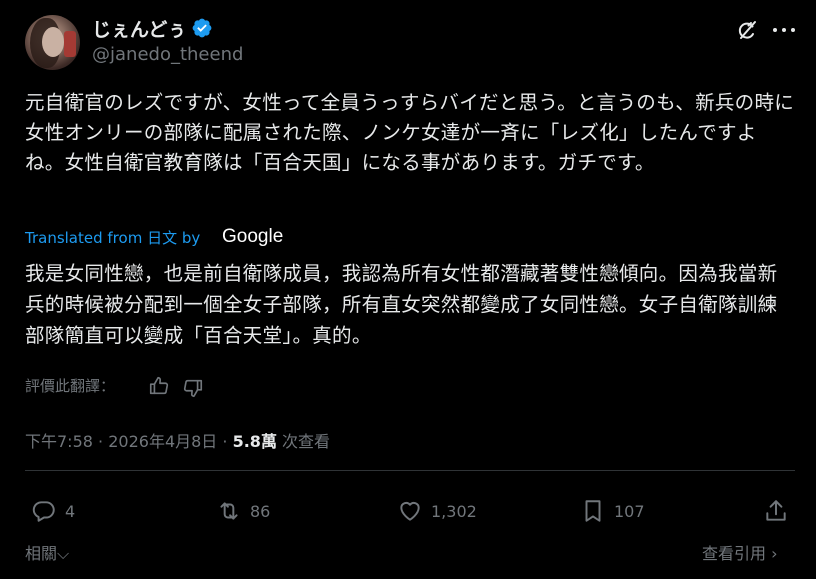  Describe the element at coordinates (776, 510) in the screenshot. I see `share-icon` at that location.